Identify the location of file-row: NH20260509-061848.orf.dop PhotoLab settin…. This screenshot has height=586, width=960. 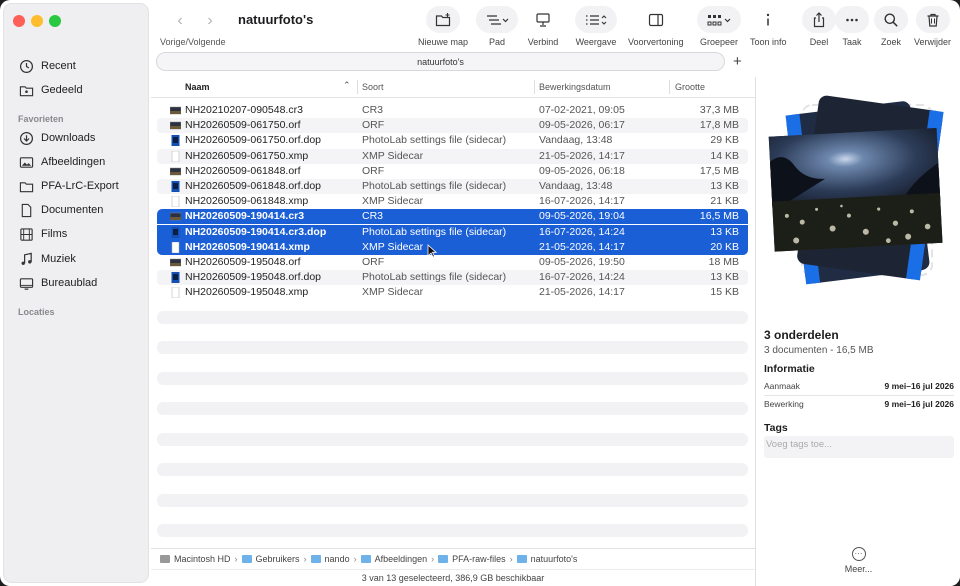
(452, 186).